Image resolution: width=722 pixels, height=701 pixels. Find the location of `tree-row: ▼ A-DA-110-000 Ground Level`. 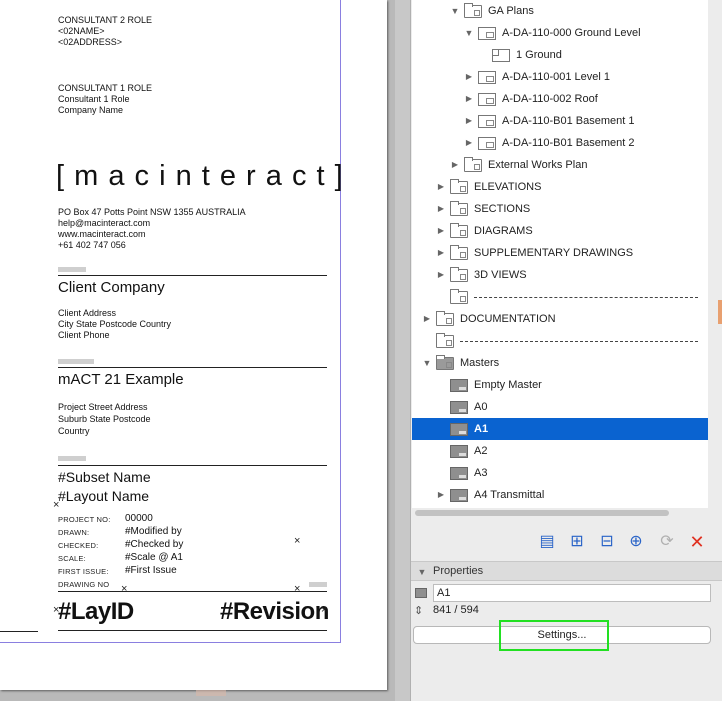

tree-row: ▼ A-DA-110-000 Ground Level is located at coordinates (560, 33).